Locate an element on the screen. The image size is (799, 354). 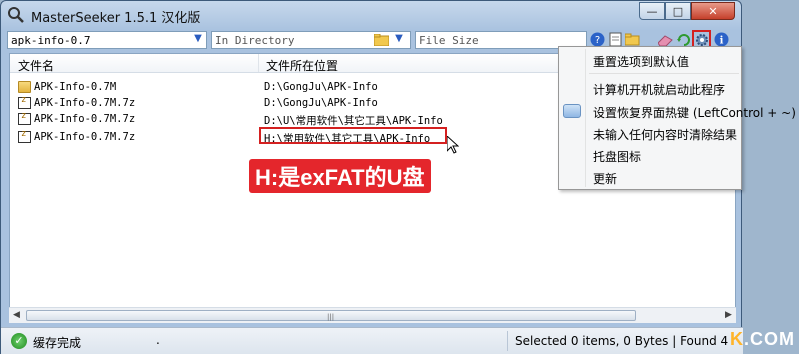
site-watermark: K.COM is located at coordinates (762, 339).